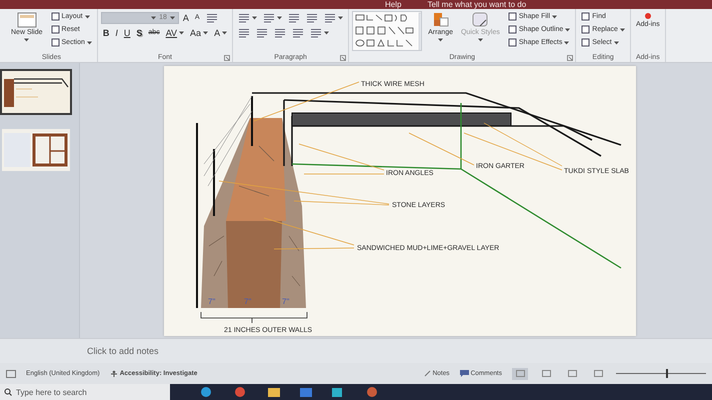 The image size is (712, 400). What do you see at coordinates (116, 33) in the screenshot?
I see `format-button: I` at bounding box center [116, 33].